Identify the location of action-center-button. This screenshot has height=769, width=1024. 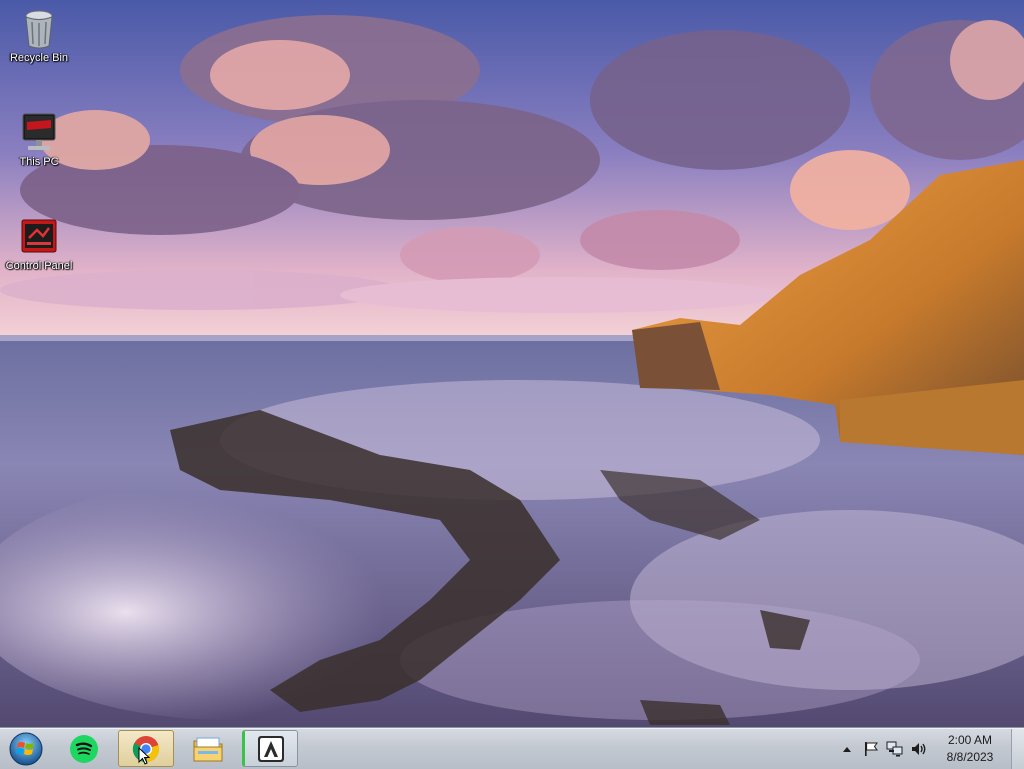
(871, 749).